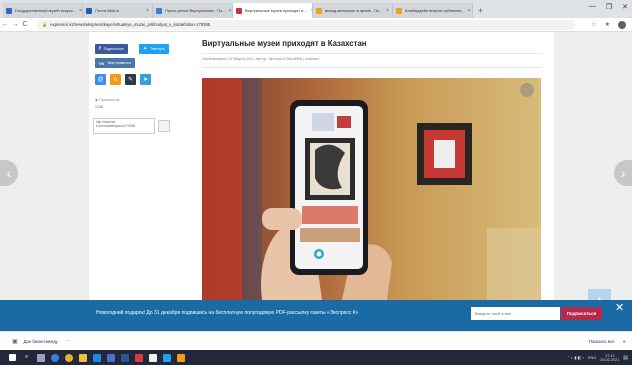  I want to click on article-title: Виртуальные музеи приходят в Казахстан, so click(284, 43).